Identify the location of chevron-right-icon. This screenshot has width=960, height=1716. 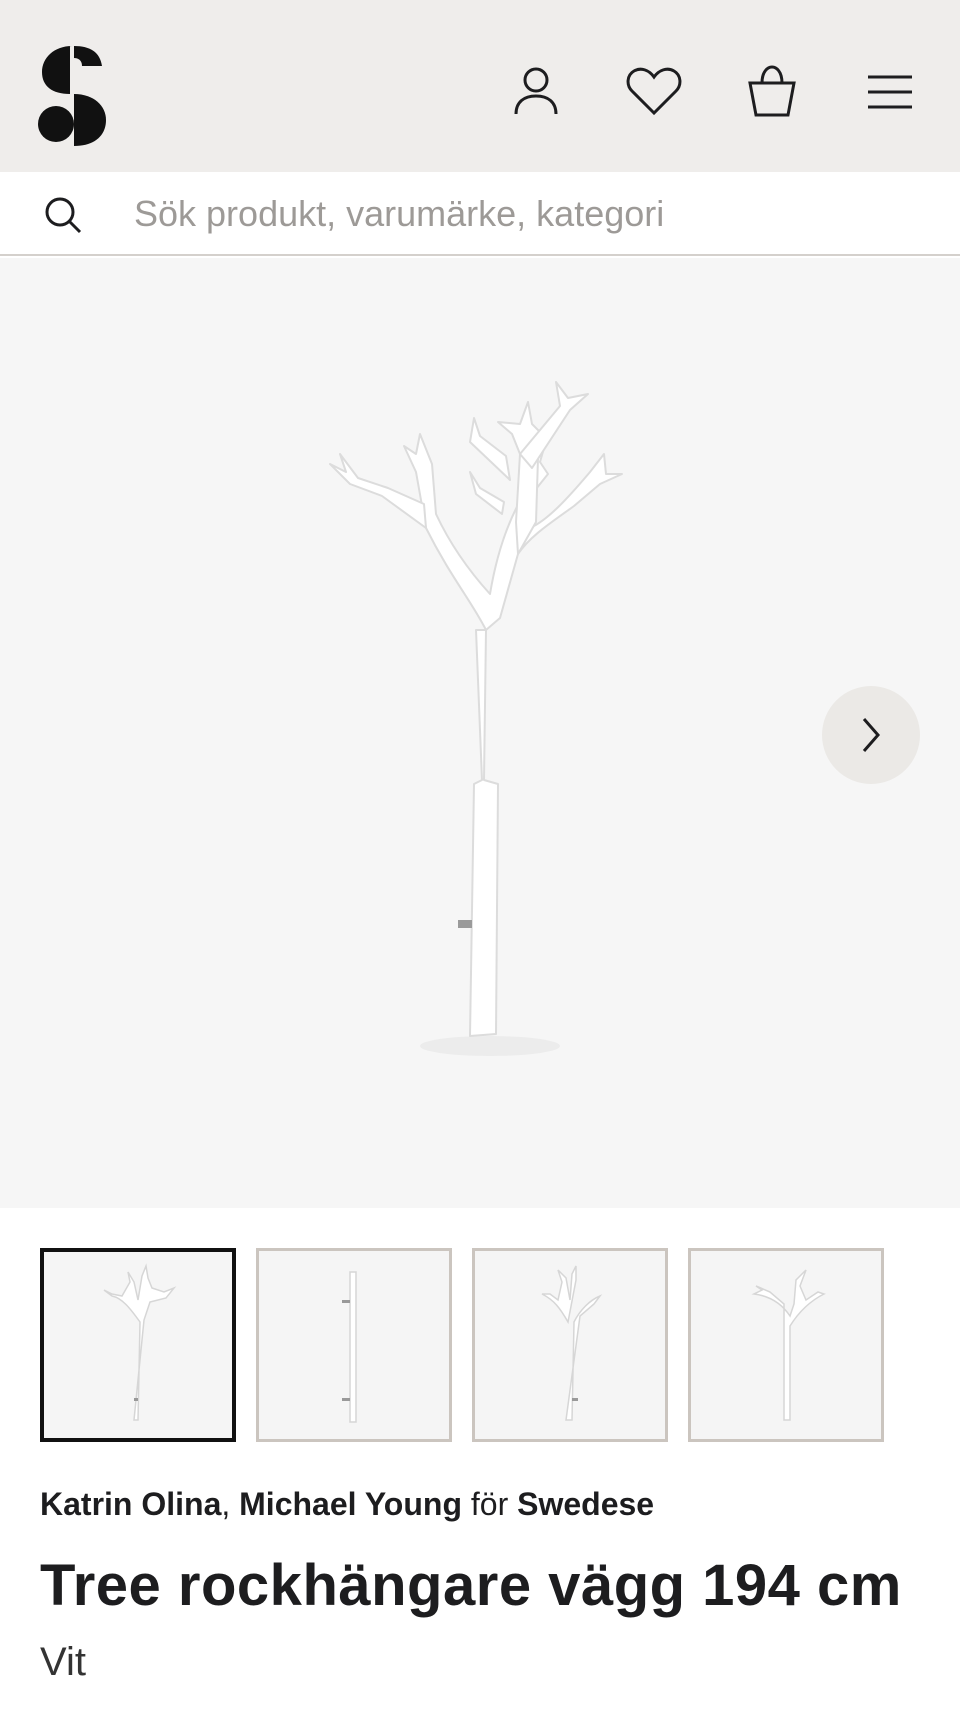
(871, 735).